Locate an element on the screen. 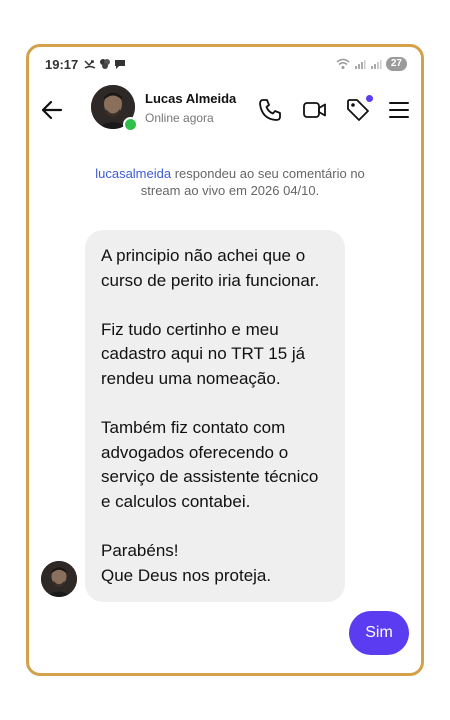 The width and height of the screenshot is (450, 720). app-notification-icon is located at coordinates (105, 64).